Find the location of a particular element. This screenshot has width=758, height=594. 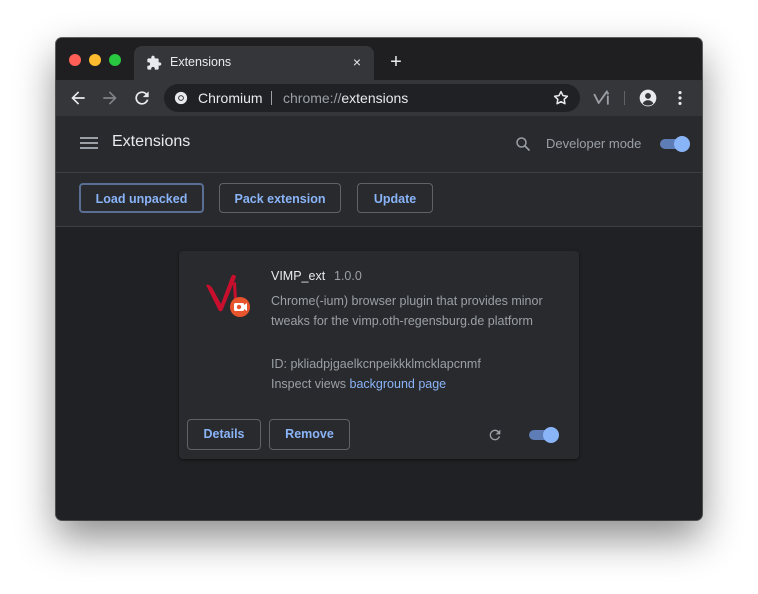

vimp-logo-icon is located at coordinates (228, 295).